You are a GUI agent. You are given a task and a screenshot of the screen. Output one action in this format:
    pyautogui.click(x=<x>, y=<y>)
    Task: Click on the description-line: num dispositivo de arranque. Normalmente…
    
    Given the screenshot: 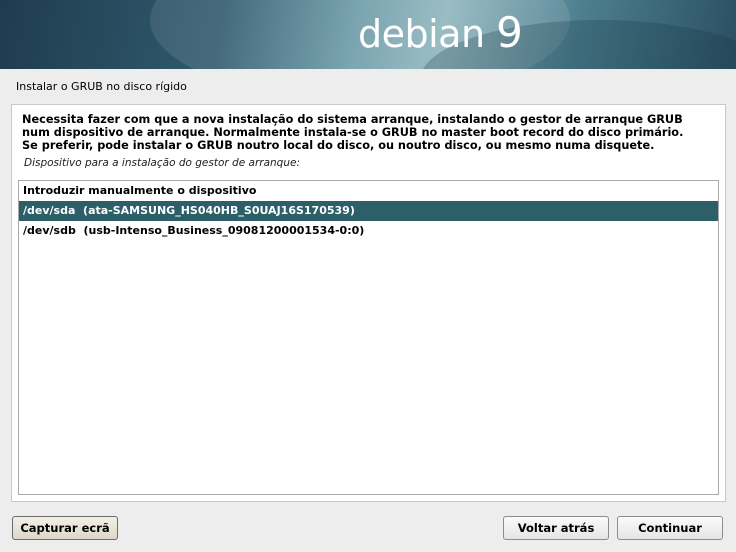 What is the action you would take?
    pyautogui.click(x=353, y=132)
    